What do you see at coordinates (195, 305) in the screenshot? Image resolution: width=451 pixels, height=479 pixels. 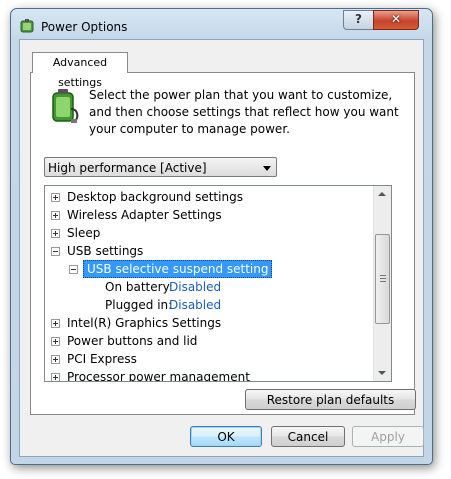 I see `plugged-in-value-link: Disabled` at bounding box center [195, 305].